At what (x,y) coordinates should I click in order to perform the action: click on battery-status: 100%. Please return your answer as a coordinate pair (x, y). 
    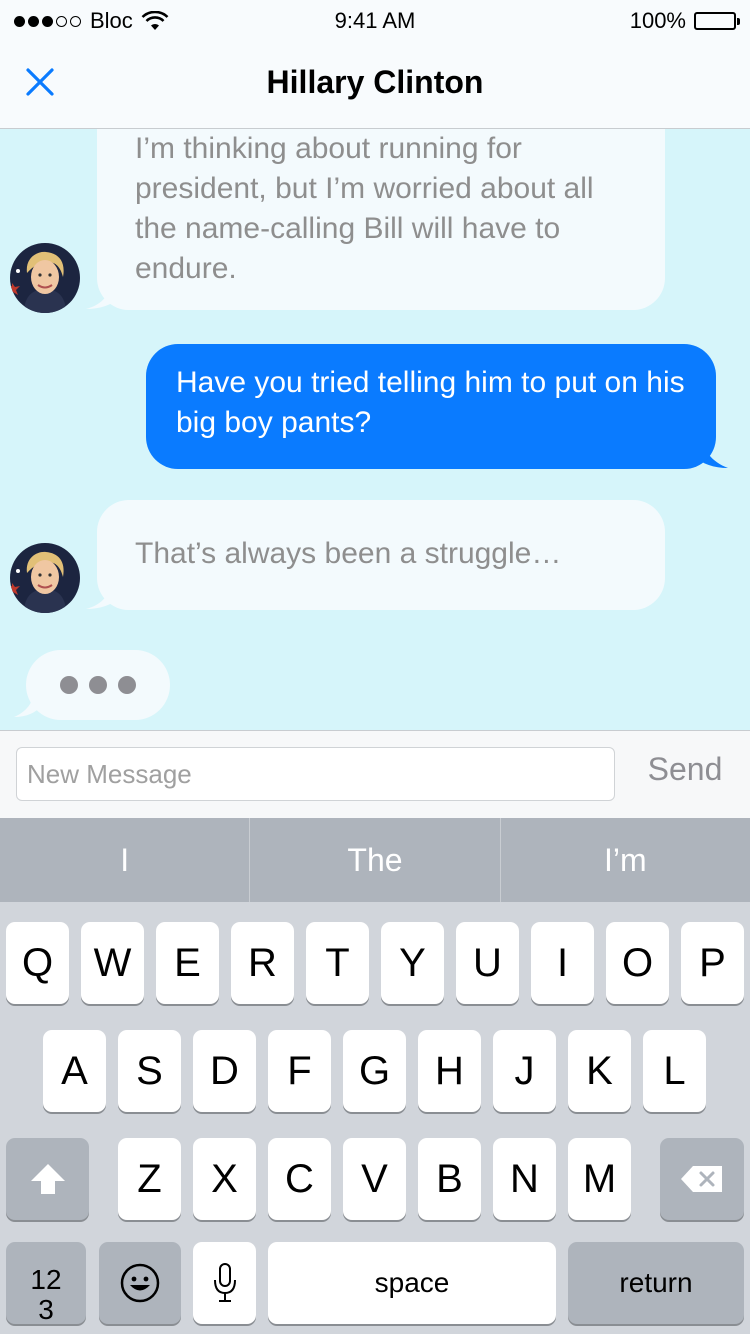
    Looking at the image, I should click on (684, 21).